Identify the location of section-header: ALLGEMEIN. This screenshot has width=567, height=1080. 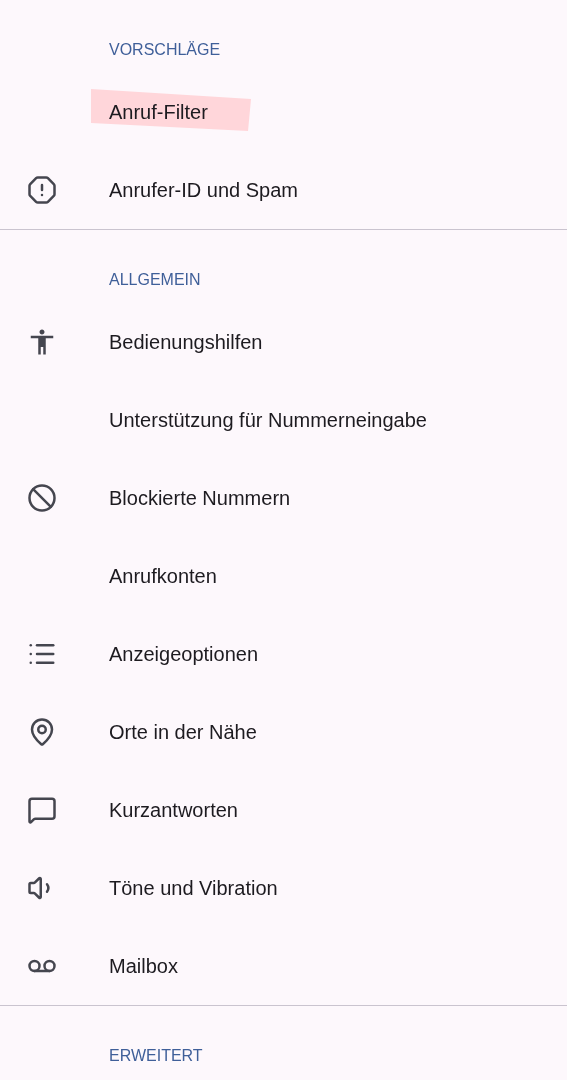
(155, 279).